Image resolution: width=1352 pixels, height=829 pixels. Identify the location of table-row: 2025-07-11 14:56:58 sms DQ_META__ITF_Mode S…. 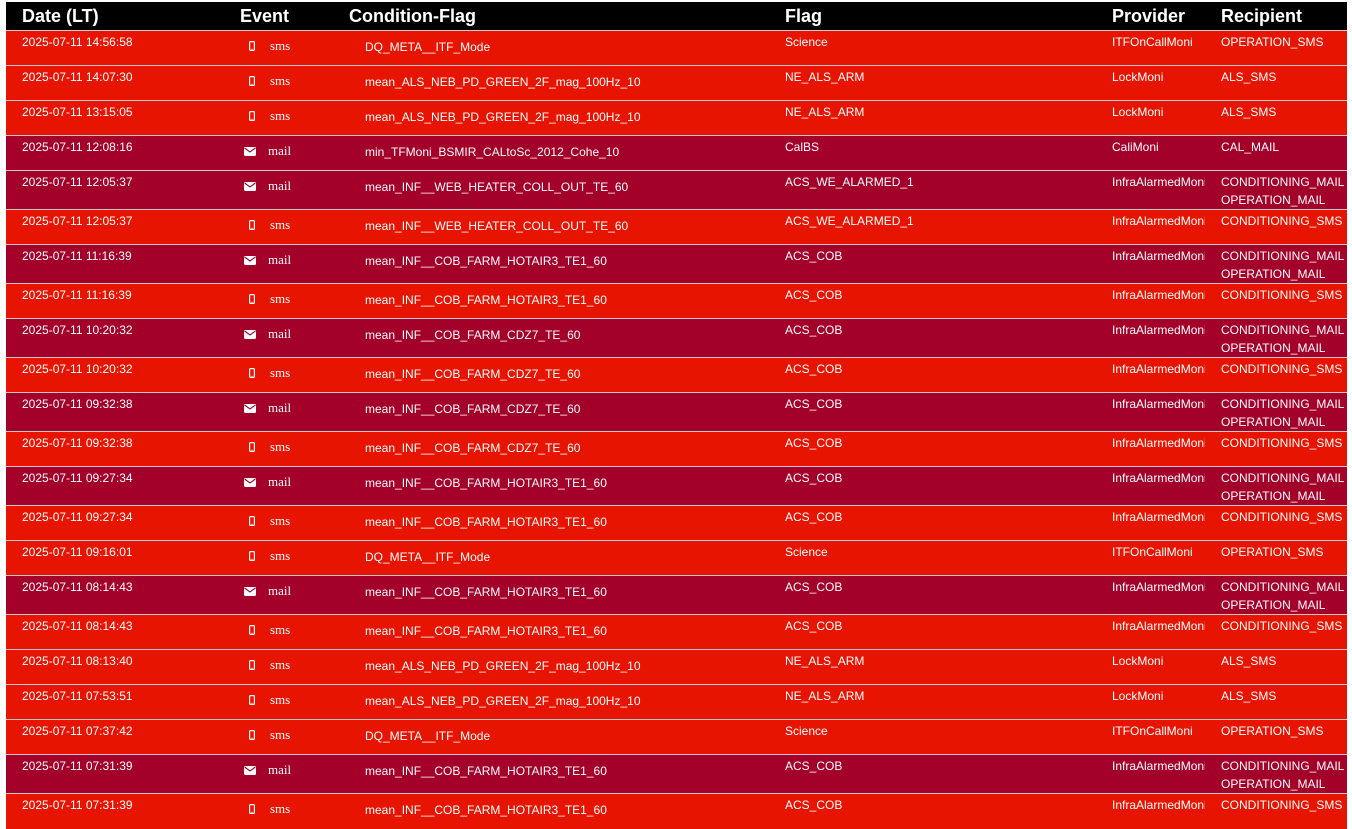
(676, 48).